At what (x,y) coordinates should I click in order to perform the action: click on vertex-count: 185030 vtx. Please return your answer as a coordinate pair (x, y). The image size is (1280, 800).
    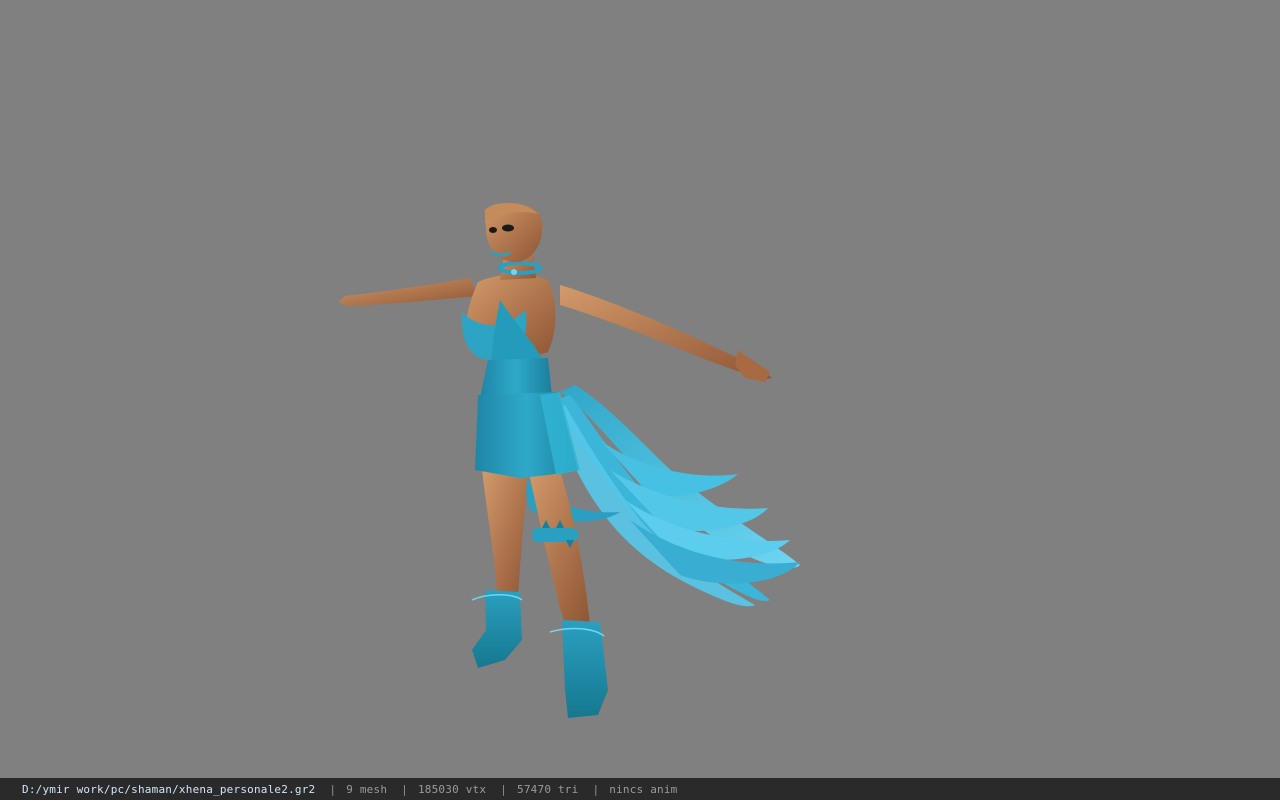
    Looking at the image, I should click on (452, 789).